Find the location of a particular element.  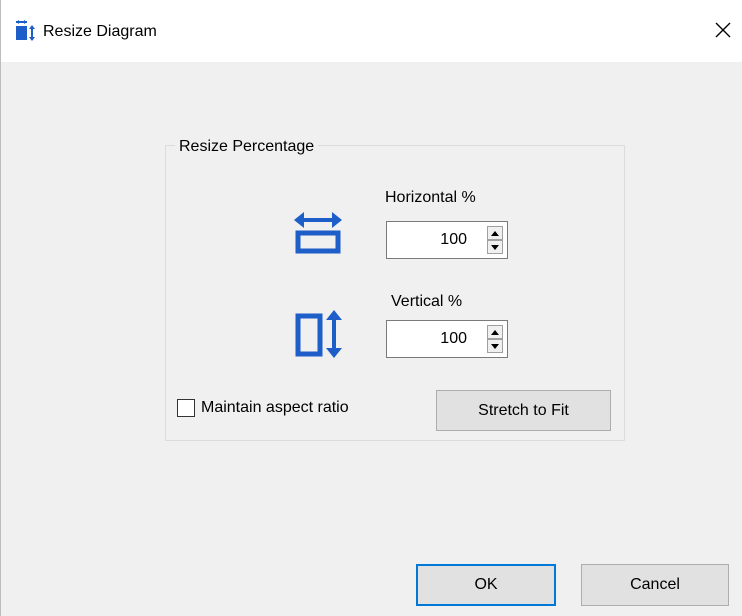

vertical-label: Vertical % is located at coordinates (427, 301).